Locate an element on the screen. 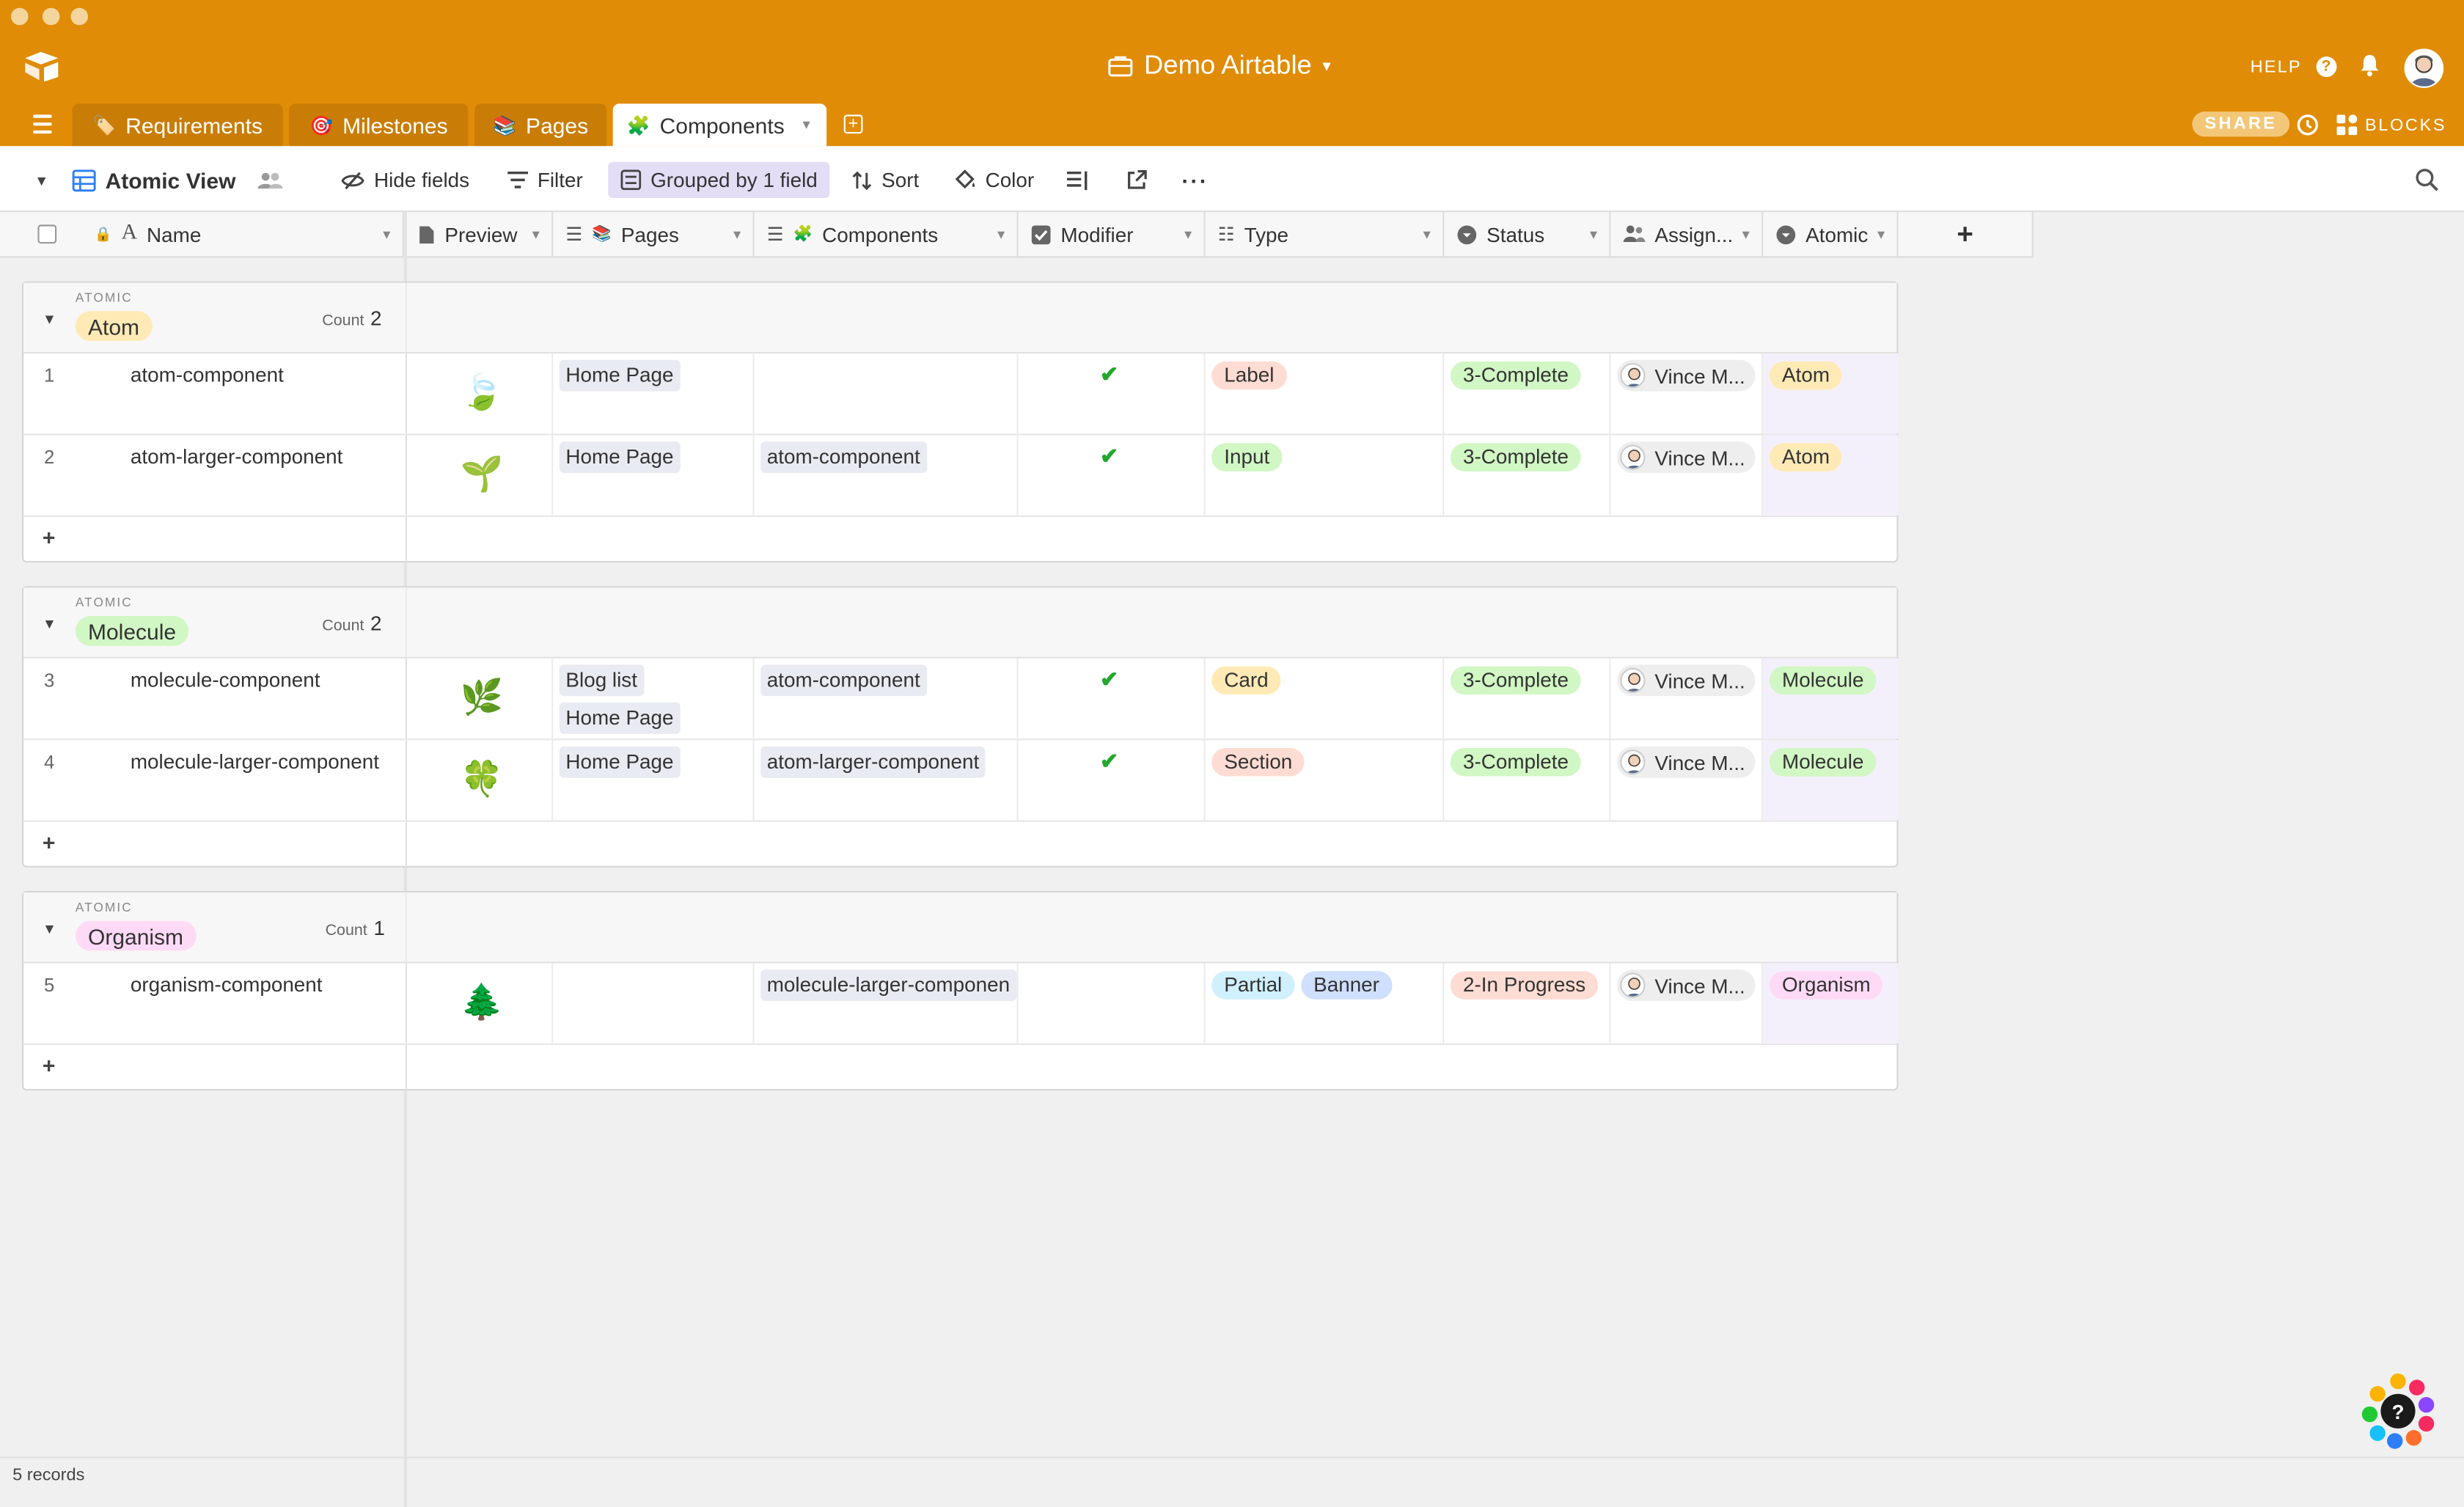  help-button: HELP ? is located at coordinates (2293, 66).